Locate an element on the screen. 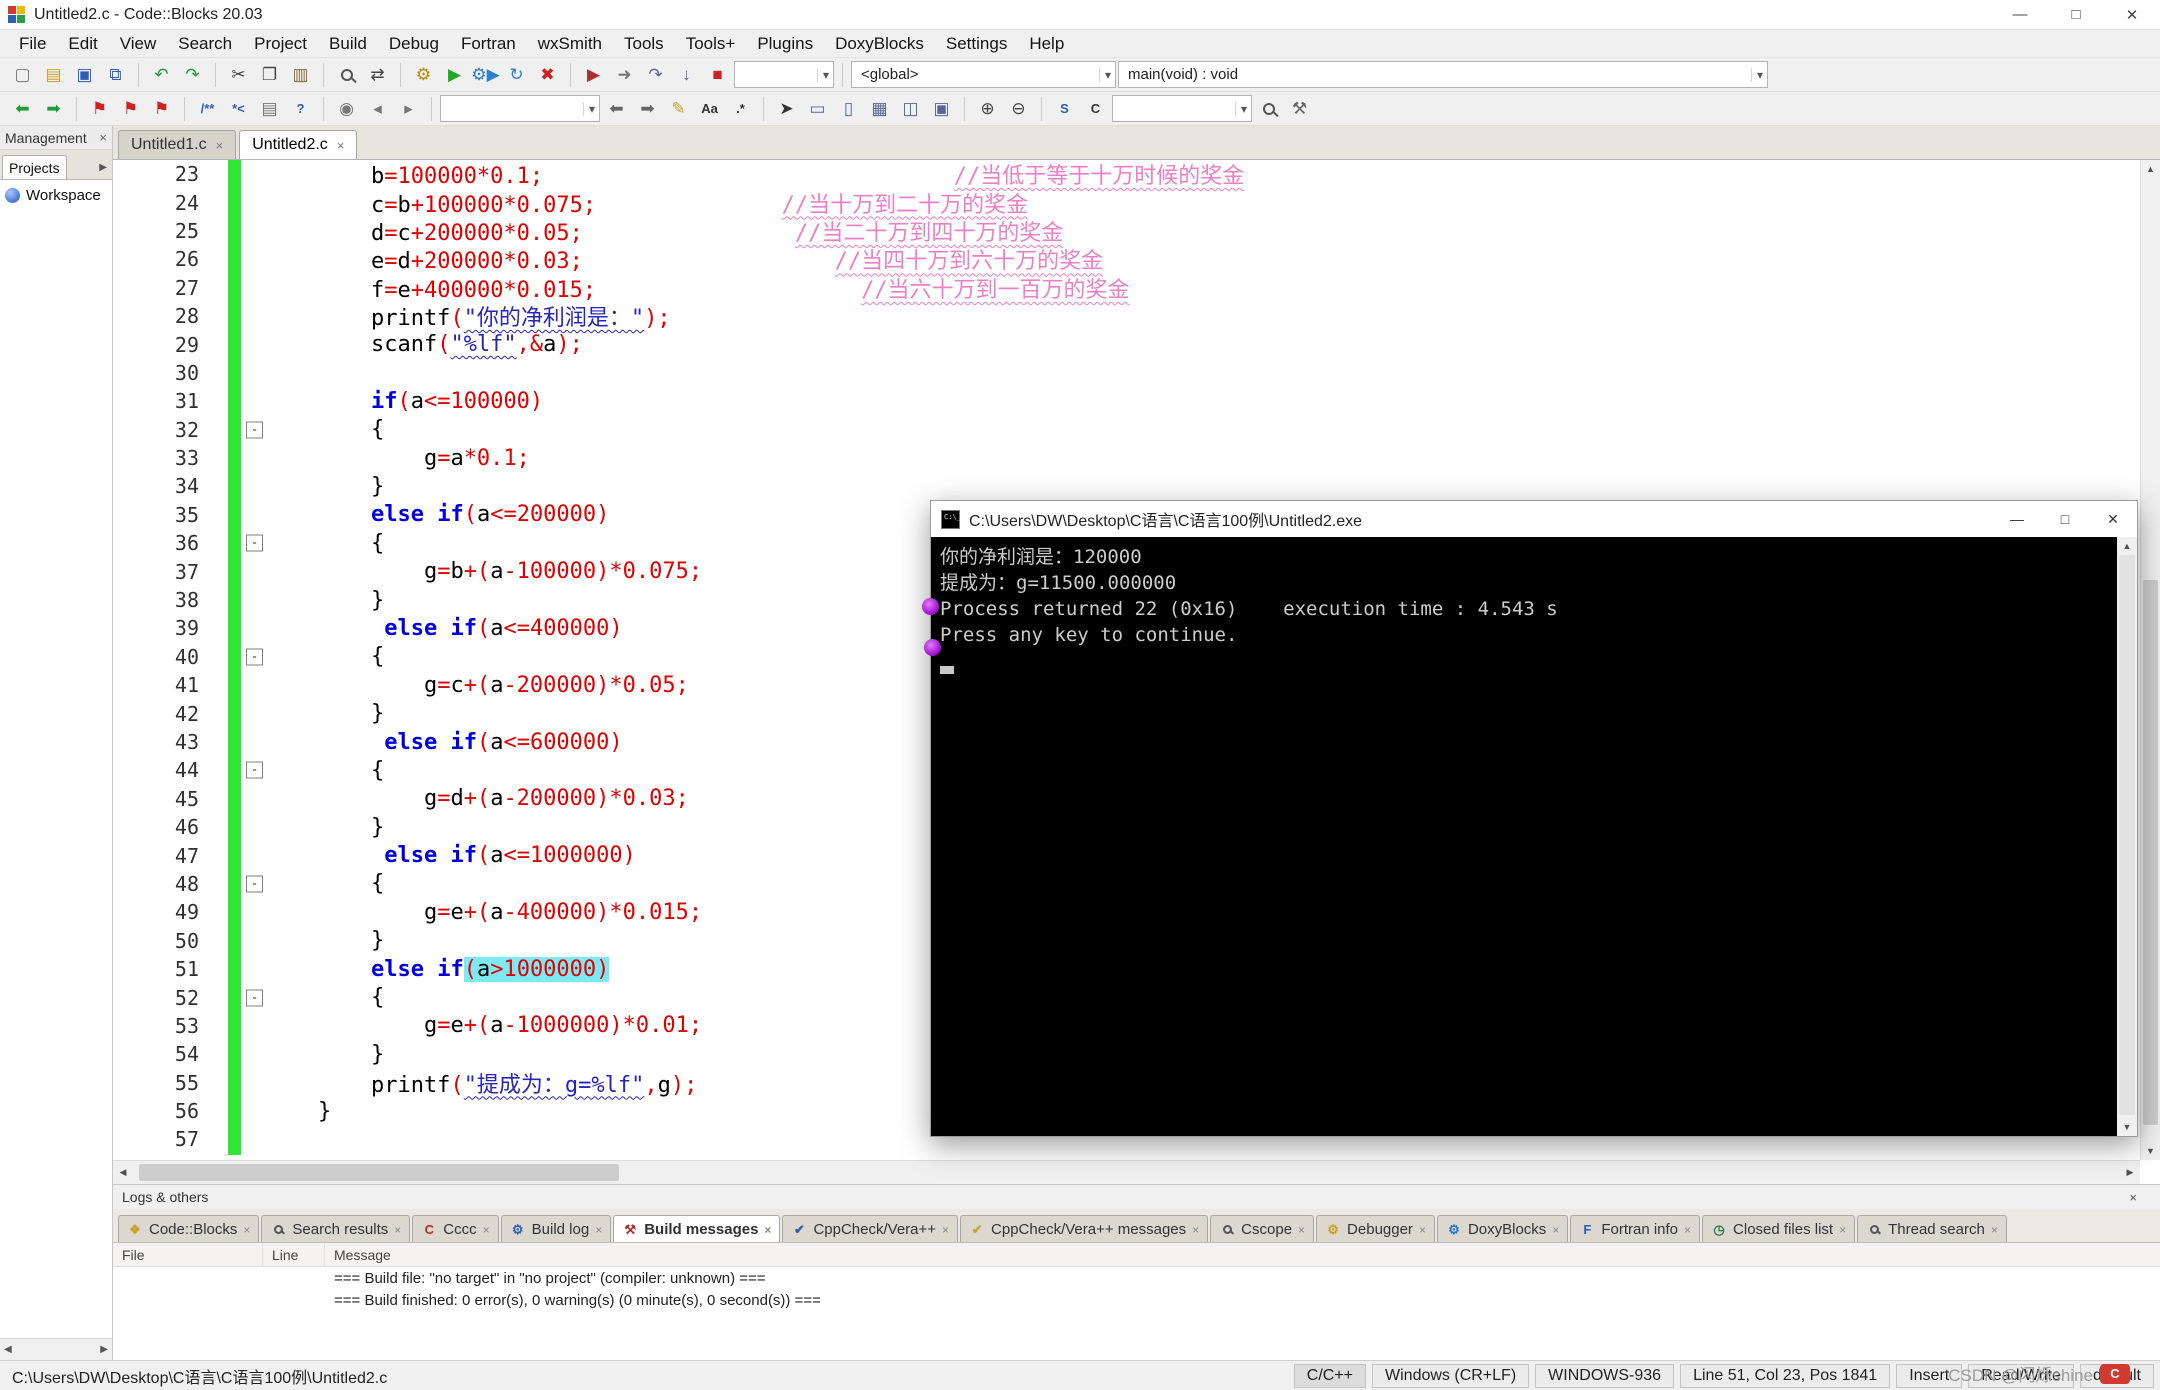 The image size is (2160, 1390). next-bookmark-button: ⚑ is located at coordinates (161, 109).